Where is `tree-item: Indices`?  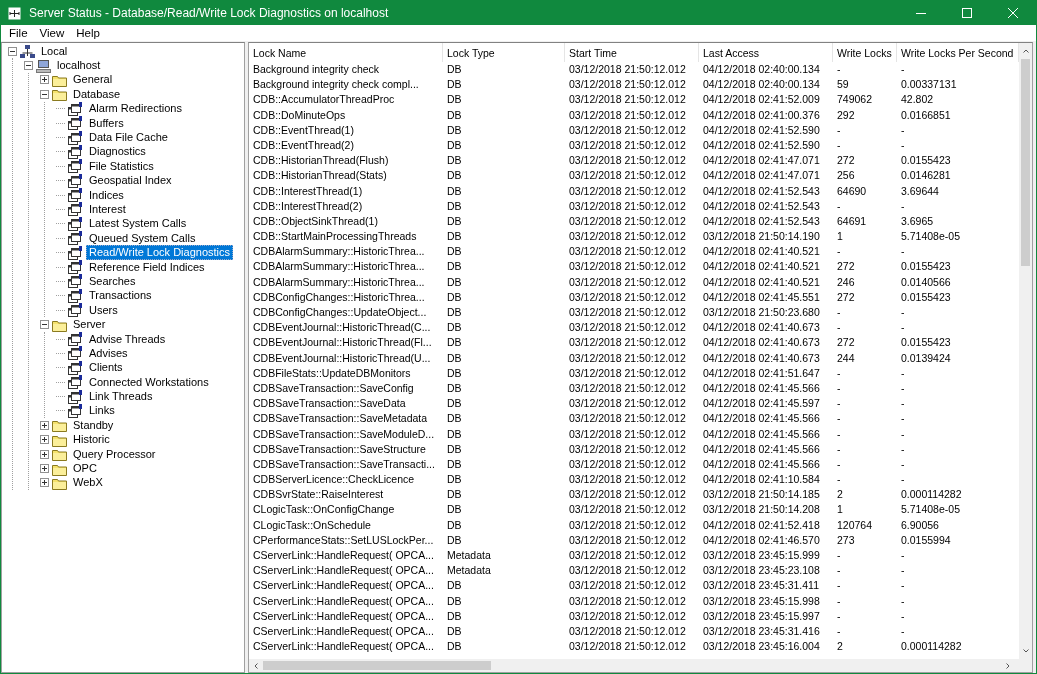 tree-item: Indices is located at coordinates (106, 195).